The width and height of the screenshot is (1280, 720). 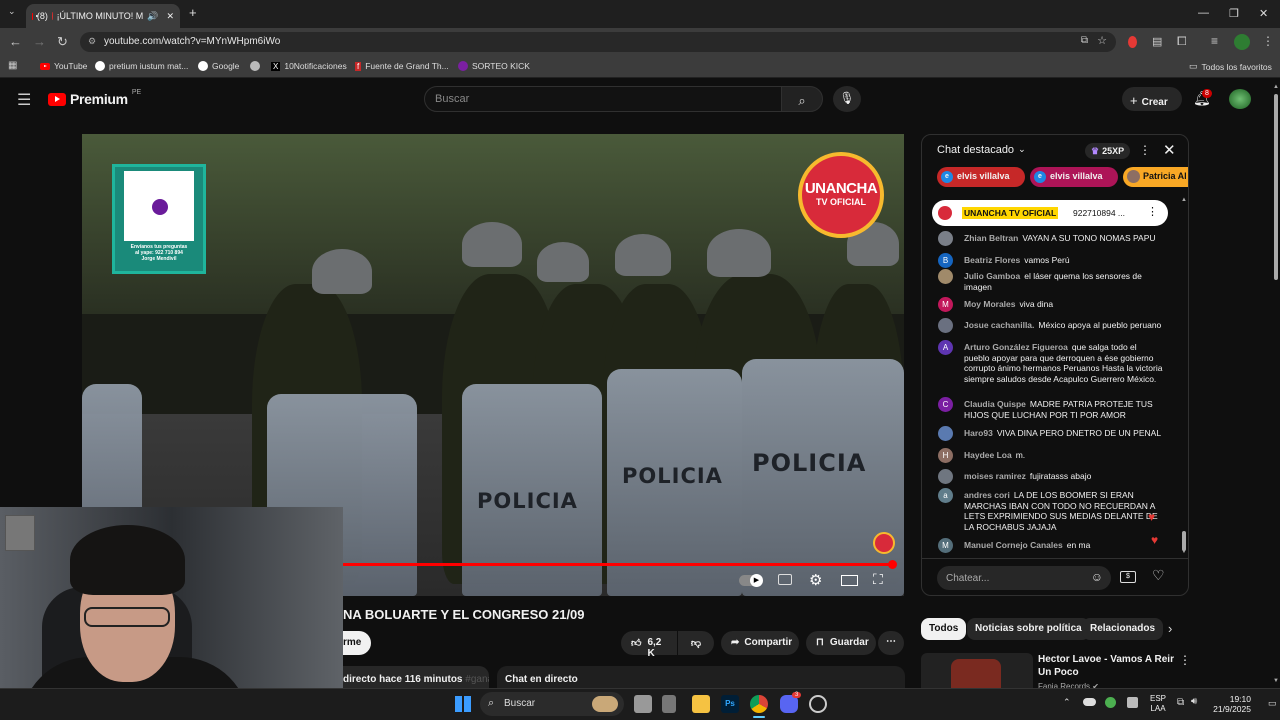 What do you see at coordinates (649, 645) in the screenshot?
I see `like-button: 👍︎ 6,2 K` at bounding box center [649, 645].